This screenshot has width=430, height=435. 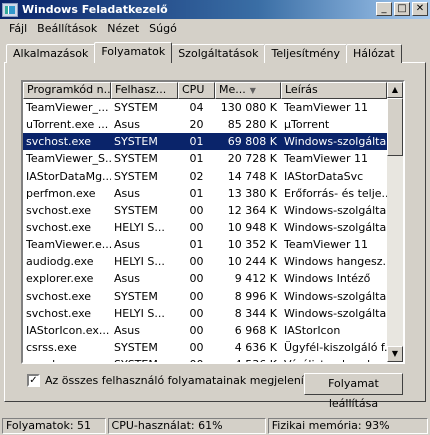 I want to click on cell-cpu: 02, so click(x=196, y=176).